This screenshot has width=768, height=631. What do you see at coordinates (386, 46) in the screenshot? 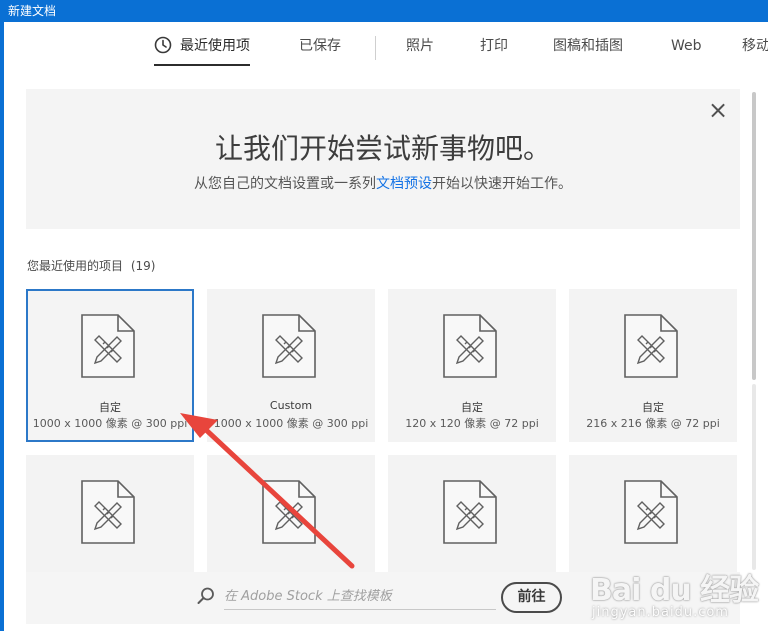
I see `category-tabs: 最近使用项 已保存 照片 打印 图稿和插图 Web 移动` at bounding box center [386, 46].